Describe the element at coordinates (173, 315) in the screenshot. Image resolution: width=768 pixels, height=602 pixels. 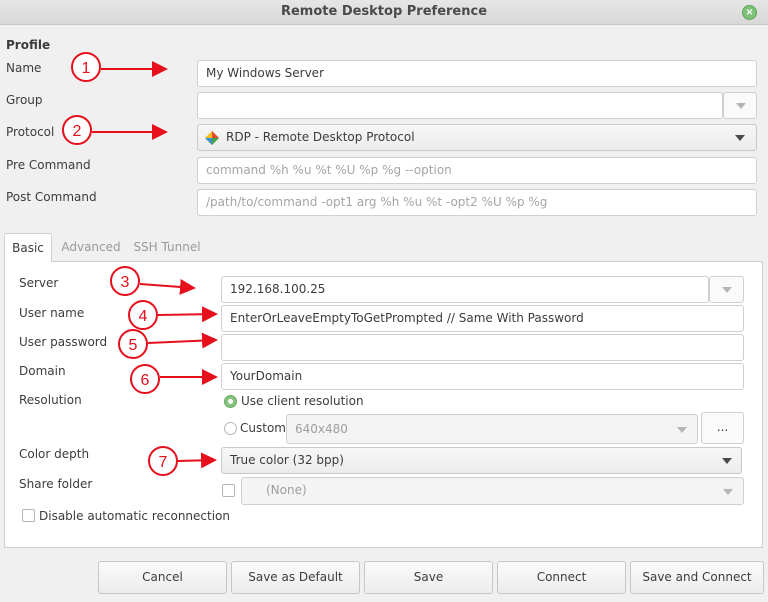
I see `annotation-4: 4` at that location.